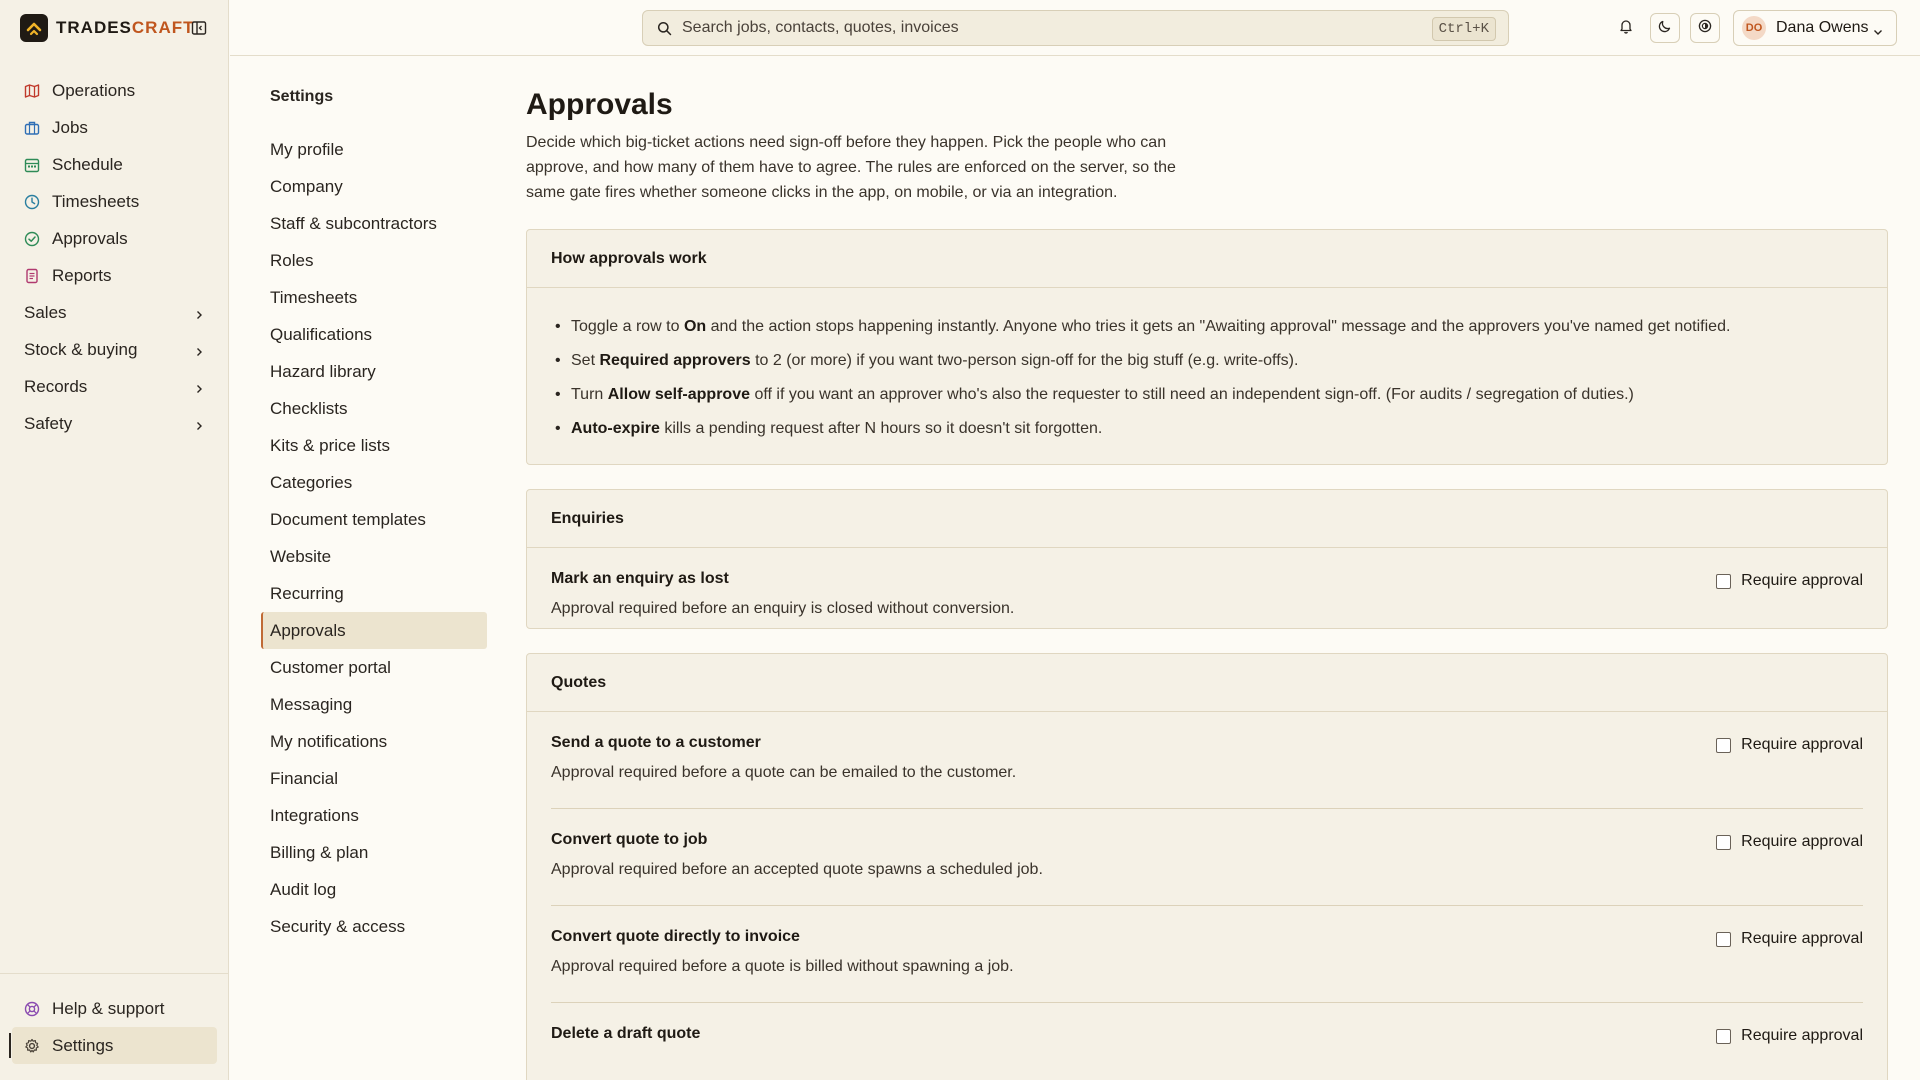  Describe the element at coordinates (114, 275) in the screenshot. I see `nav-item-reports: Reports` at that location.